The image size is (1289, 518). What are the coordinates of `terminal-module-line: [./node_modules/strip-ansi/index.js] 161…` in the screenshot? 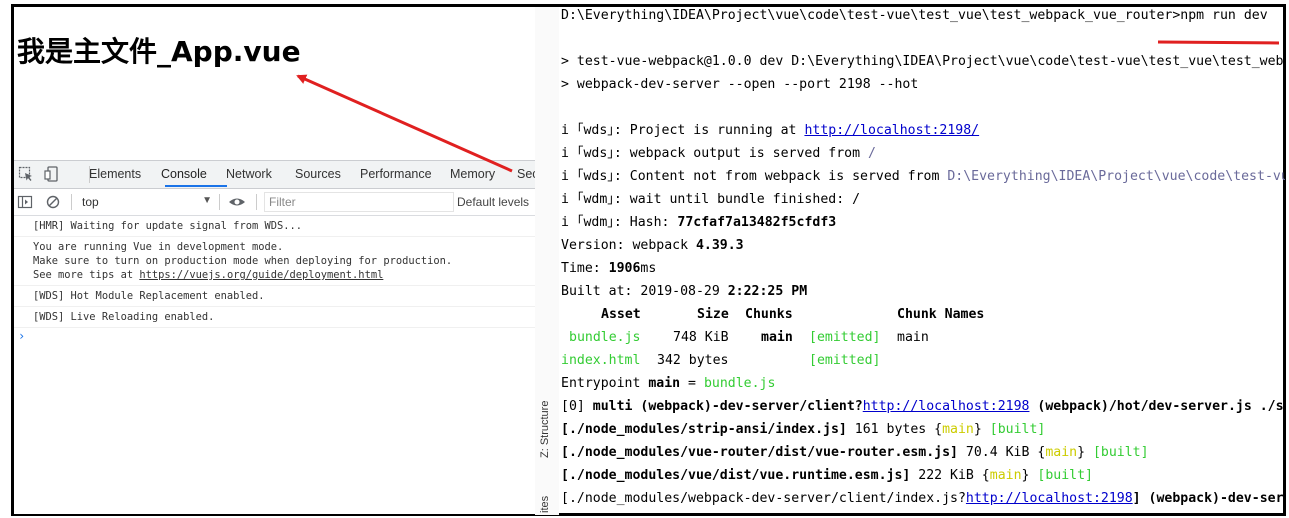 It's located at (803, 429).